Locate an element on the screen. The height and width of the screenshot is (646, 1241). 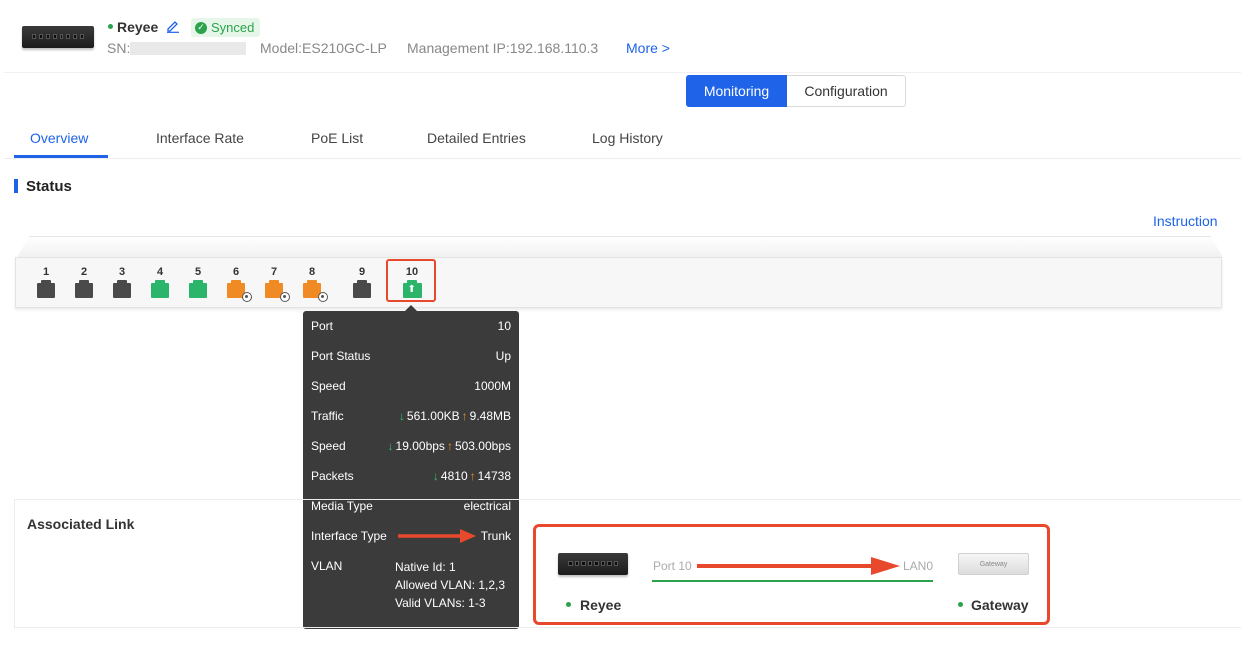
active-tab-indicator is located at coordinates (61, 156).